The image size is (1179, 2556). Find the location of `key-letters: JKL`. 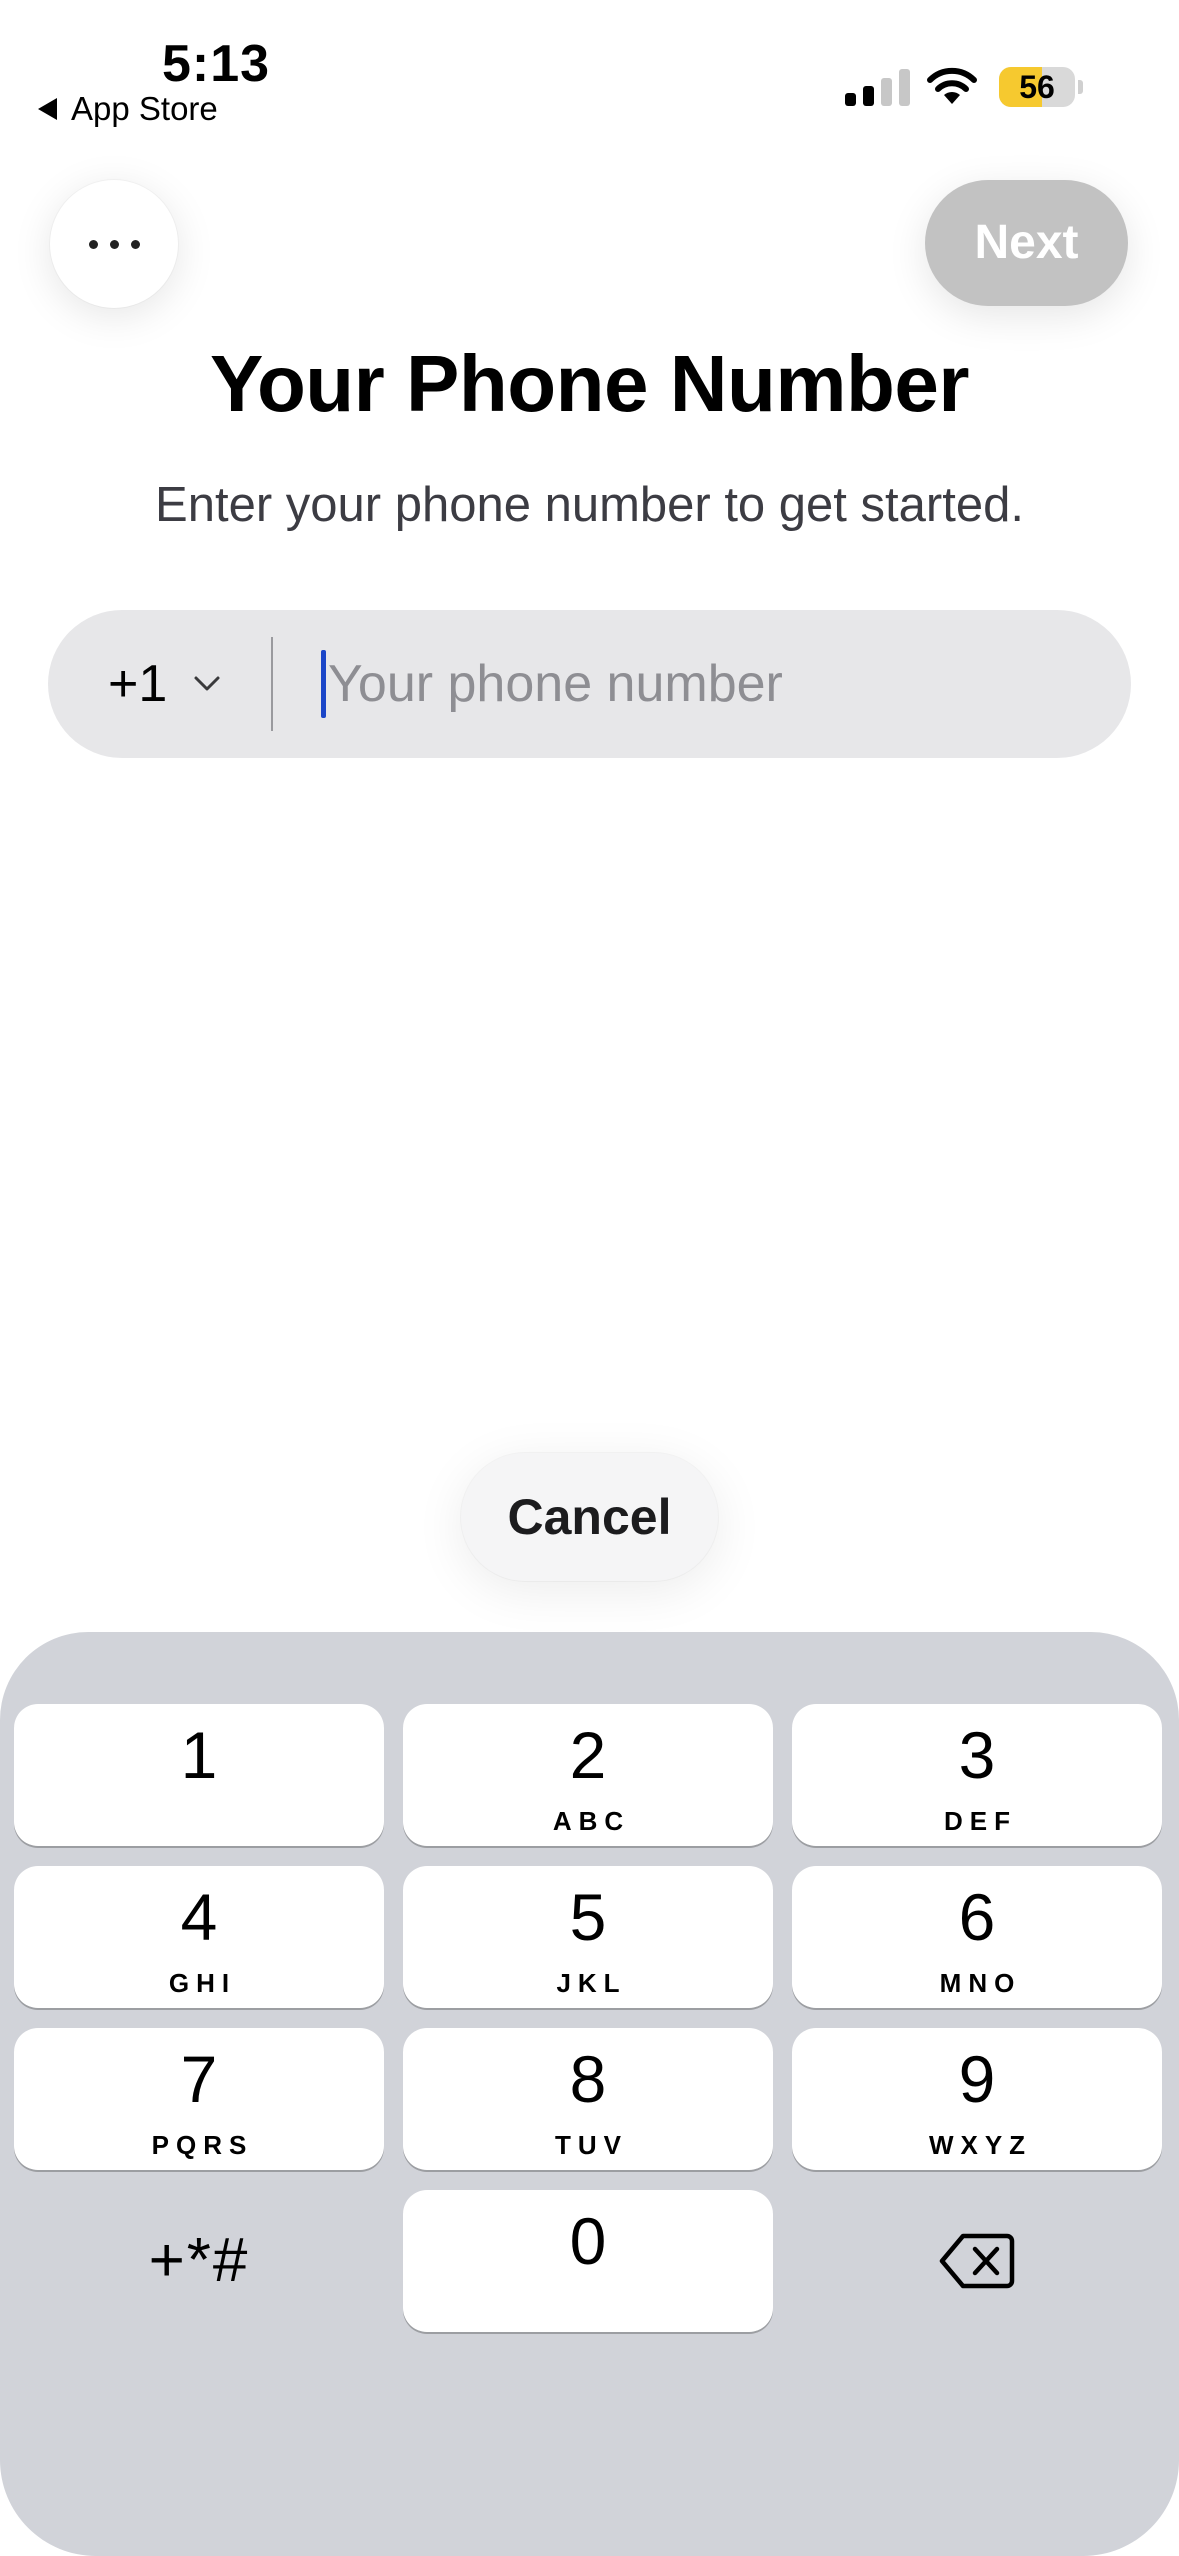

key-letters: JKL is located at coordinates (591, 1983).